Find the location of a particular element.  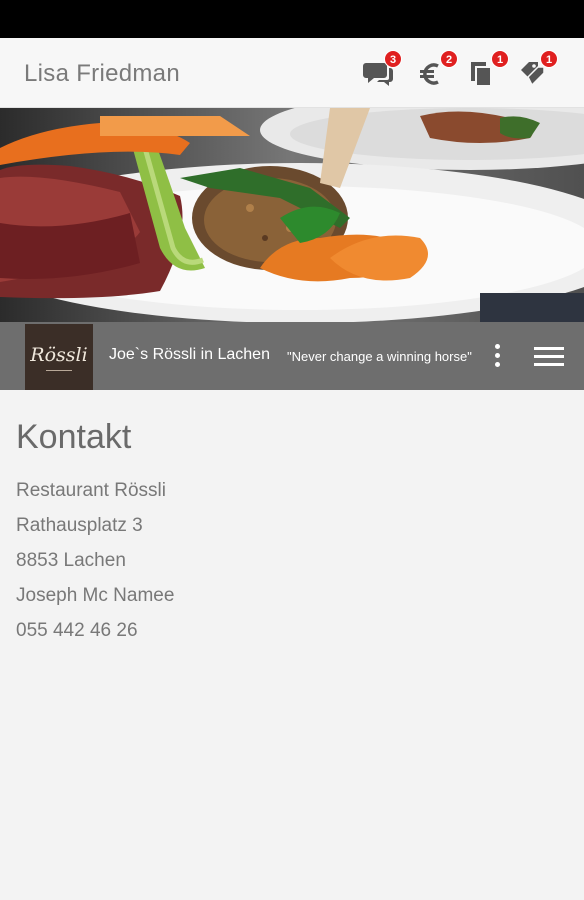

page-title: Kontakt is located at coordinates (74, 437).